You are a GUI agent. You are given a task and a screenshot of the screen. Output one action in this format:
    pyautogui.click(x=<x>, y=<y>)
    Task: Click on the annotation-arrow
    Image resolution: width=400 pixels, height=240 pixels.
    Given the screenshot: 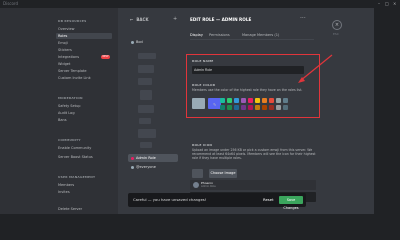 What is the action you would take?
    pyautogui.click(x=315, y=68)
    